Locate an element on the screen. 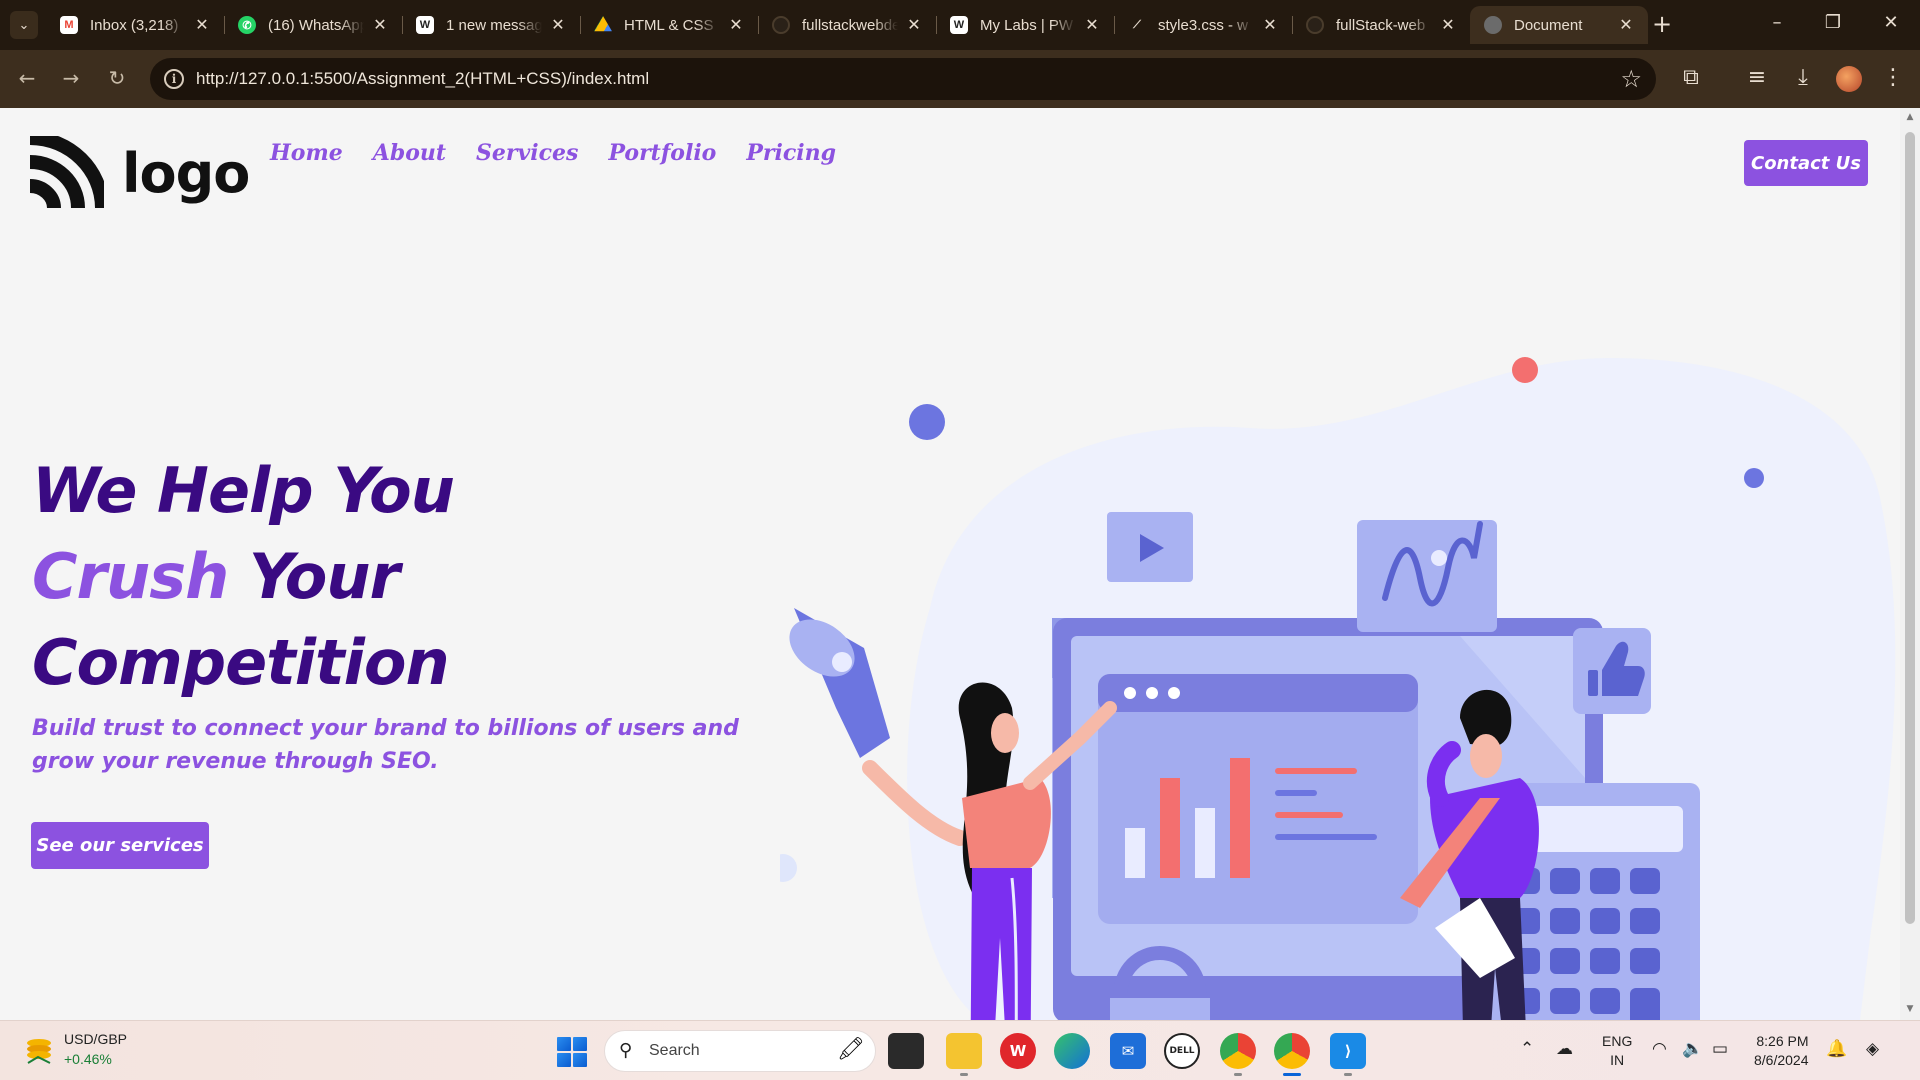  system-clock: 8:26 PM 8/6/2024 is located at coordinates (1781, 1051).